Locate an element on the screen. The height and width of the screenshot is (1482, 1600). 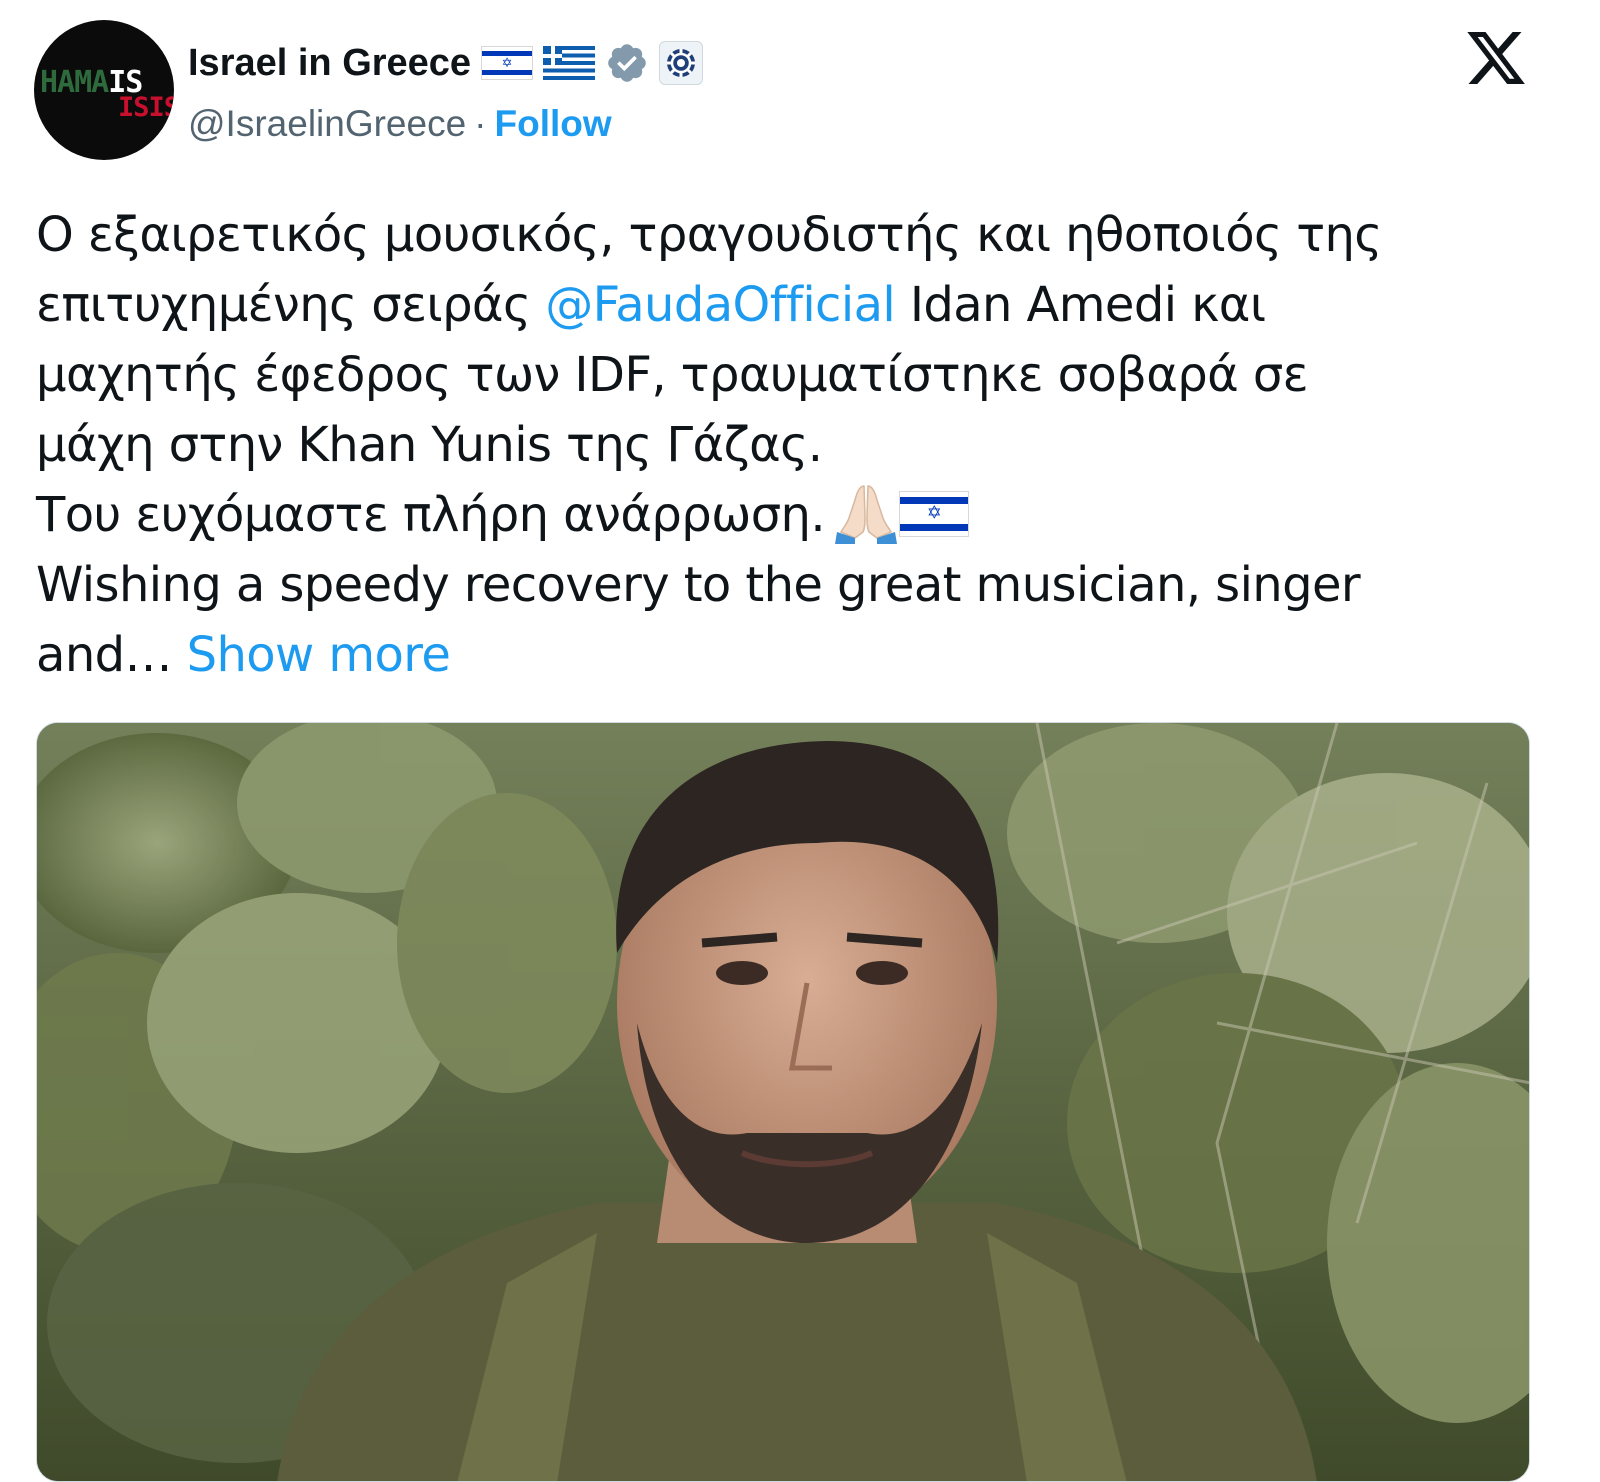
emblem-icon is located at coordinates (681, 63).